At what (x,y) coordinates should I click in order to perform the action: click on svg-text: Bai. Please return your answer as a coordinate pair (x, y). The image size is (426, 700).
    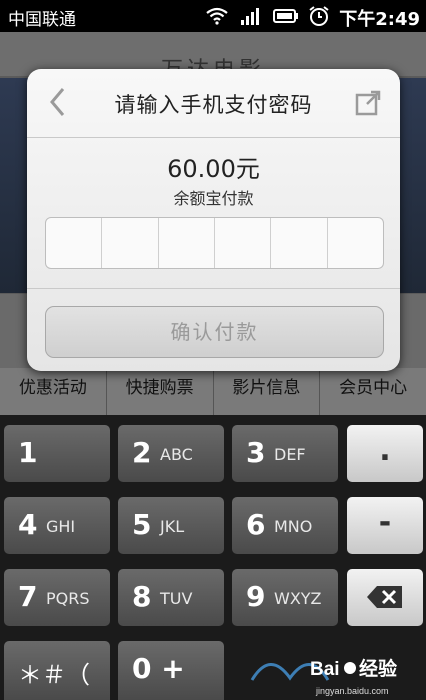
    Looking at the image, I should click on (325, 669).